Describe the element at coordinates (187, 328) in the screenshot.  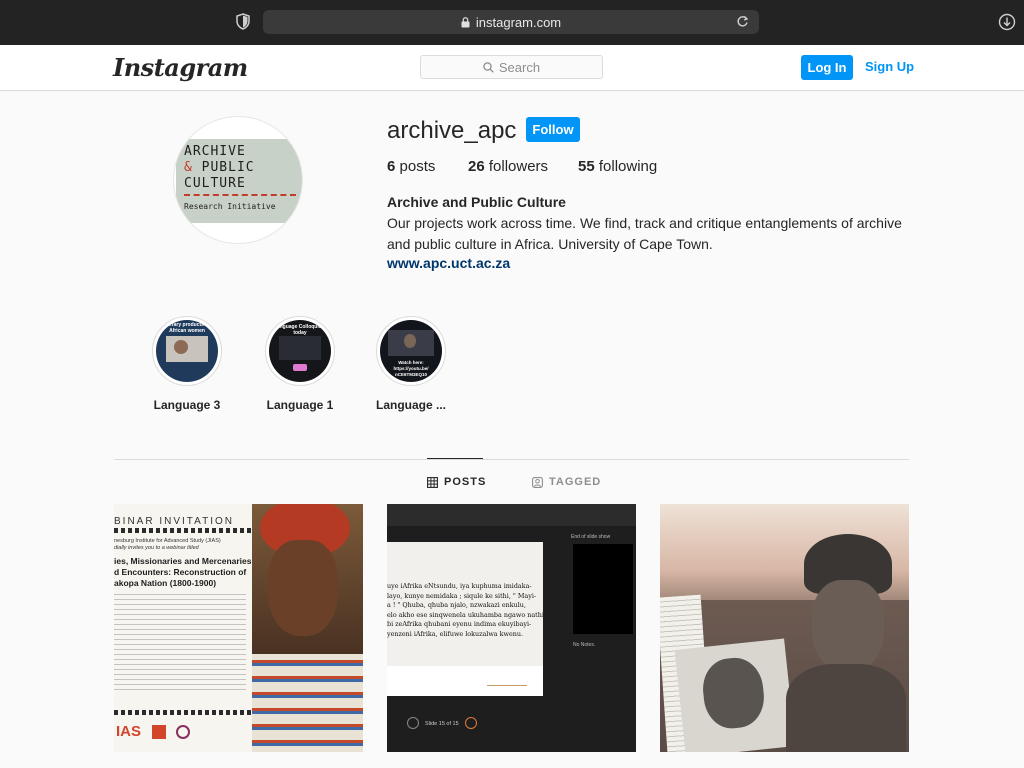
I see `highlight-overlay-text: Literary products by African women` at that location.